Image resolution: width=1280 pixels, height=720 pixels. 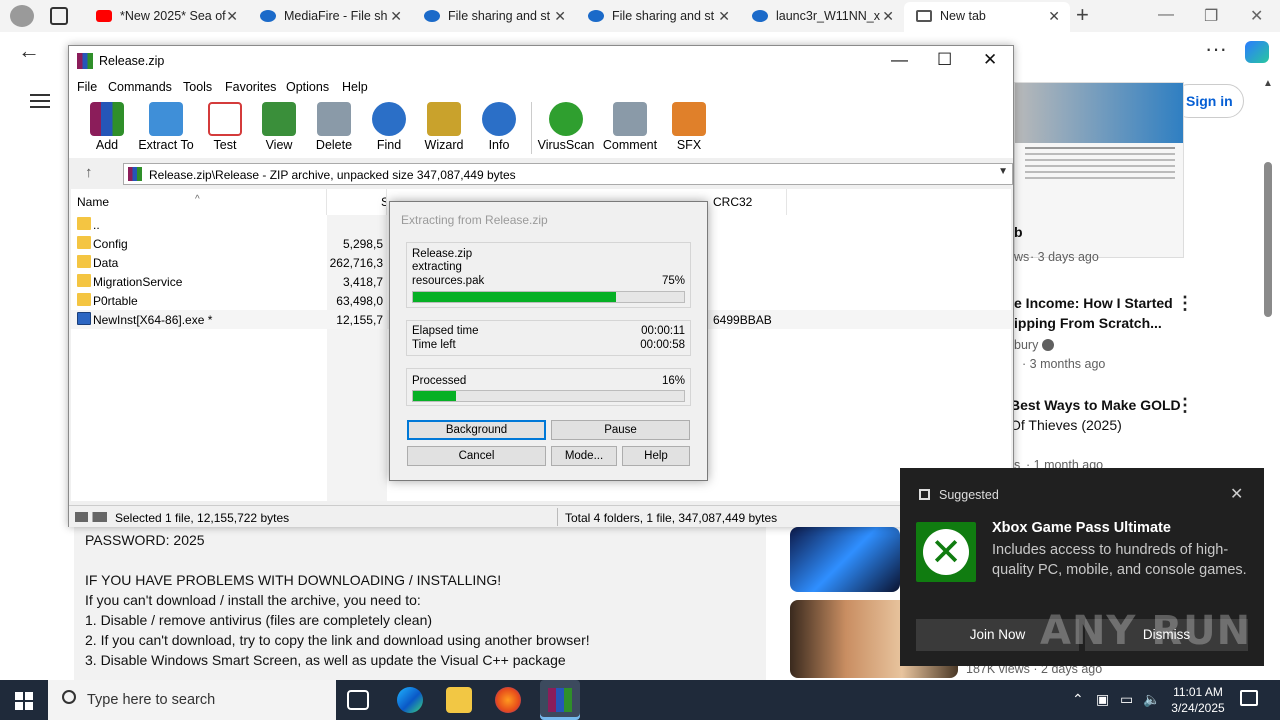 What do you see at coordinates (747, 202) in the screenshot?
I see `column-crc32: CRC32` at bounding box center [747, 202].